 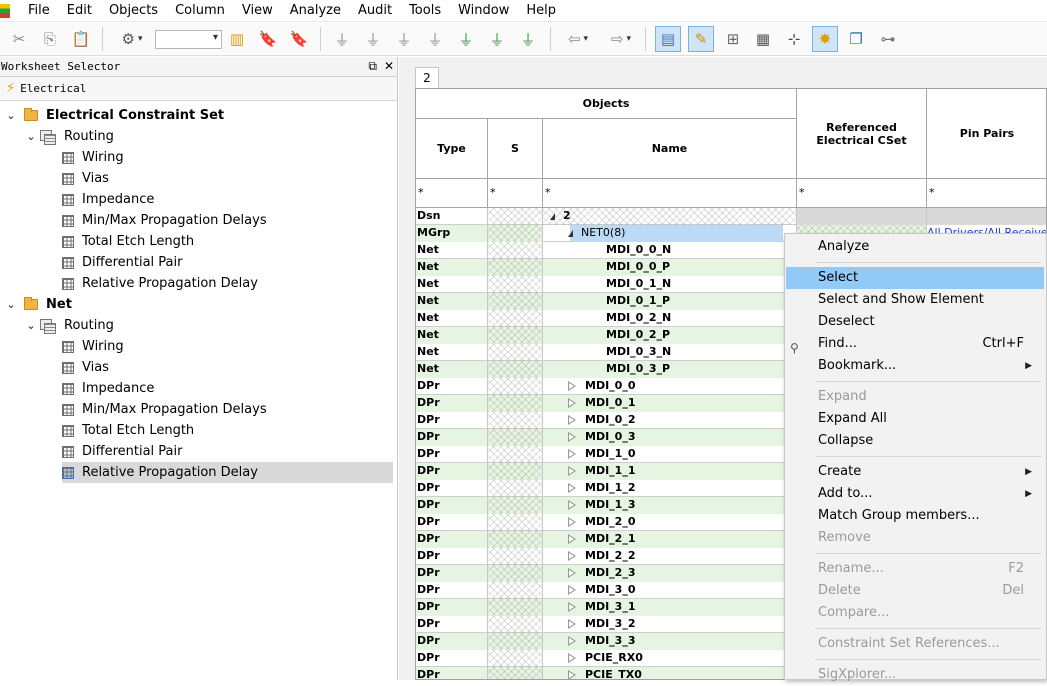 I want to click on menu-item-collapse: Collapse, so click(x=915, y=441).